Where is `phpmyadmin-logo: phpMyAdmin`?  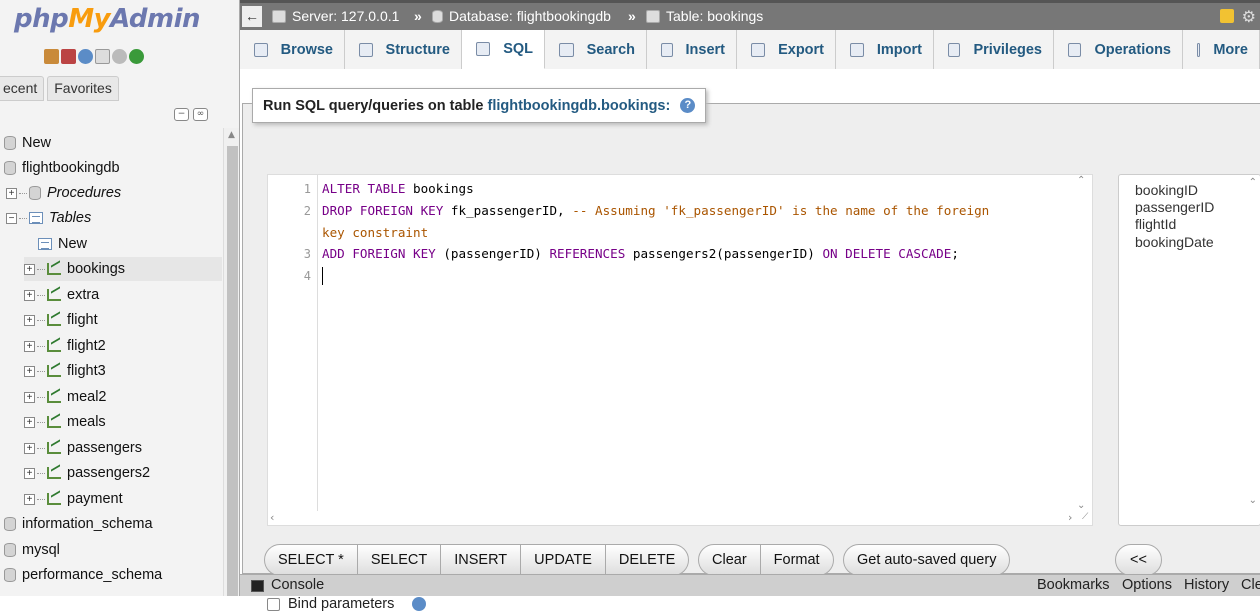 phpmyadmin-logo: phpMyAdmin is located at coordinates (107, 19).